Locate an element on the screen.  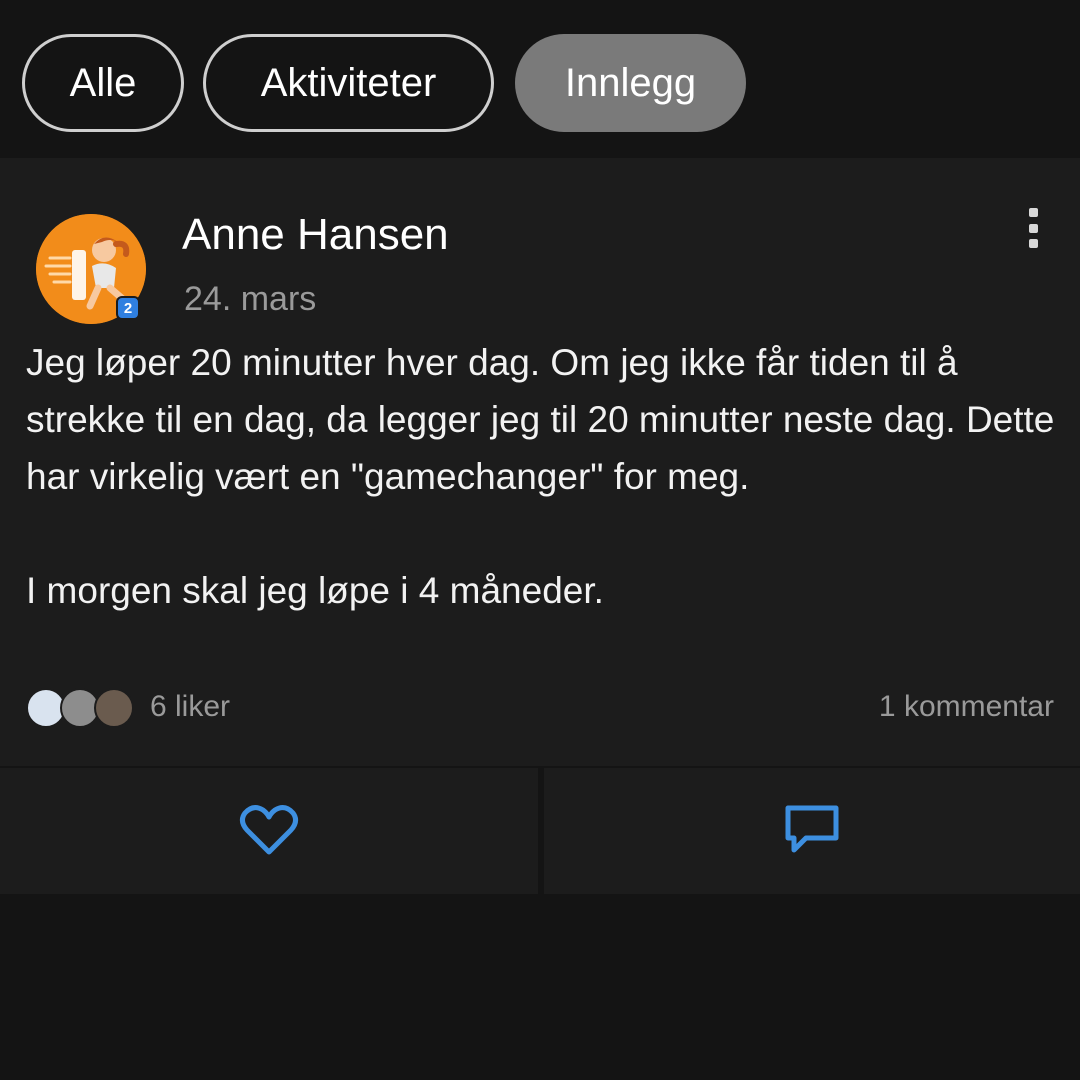
author-name: Anne Hansen is located at coordinates (315, 235).